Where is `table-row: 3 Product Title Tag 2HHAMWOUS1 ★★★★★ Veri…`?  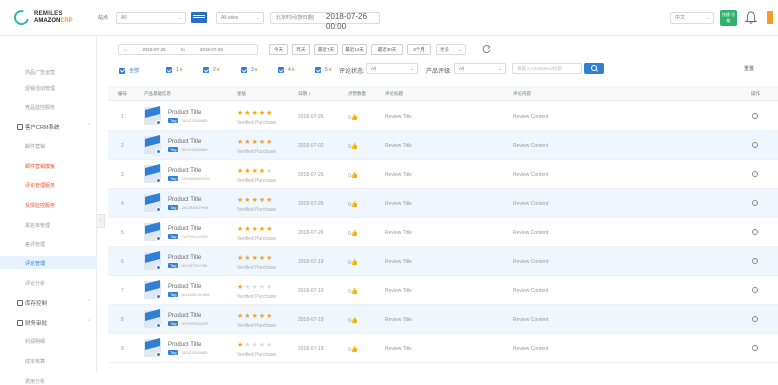
table-row: 3 Product Title Tag 2HHAMWOUS1 ★★★★★ Veri… is located at coordinates (443, 174).